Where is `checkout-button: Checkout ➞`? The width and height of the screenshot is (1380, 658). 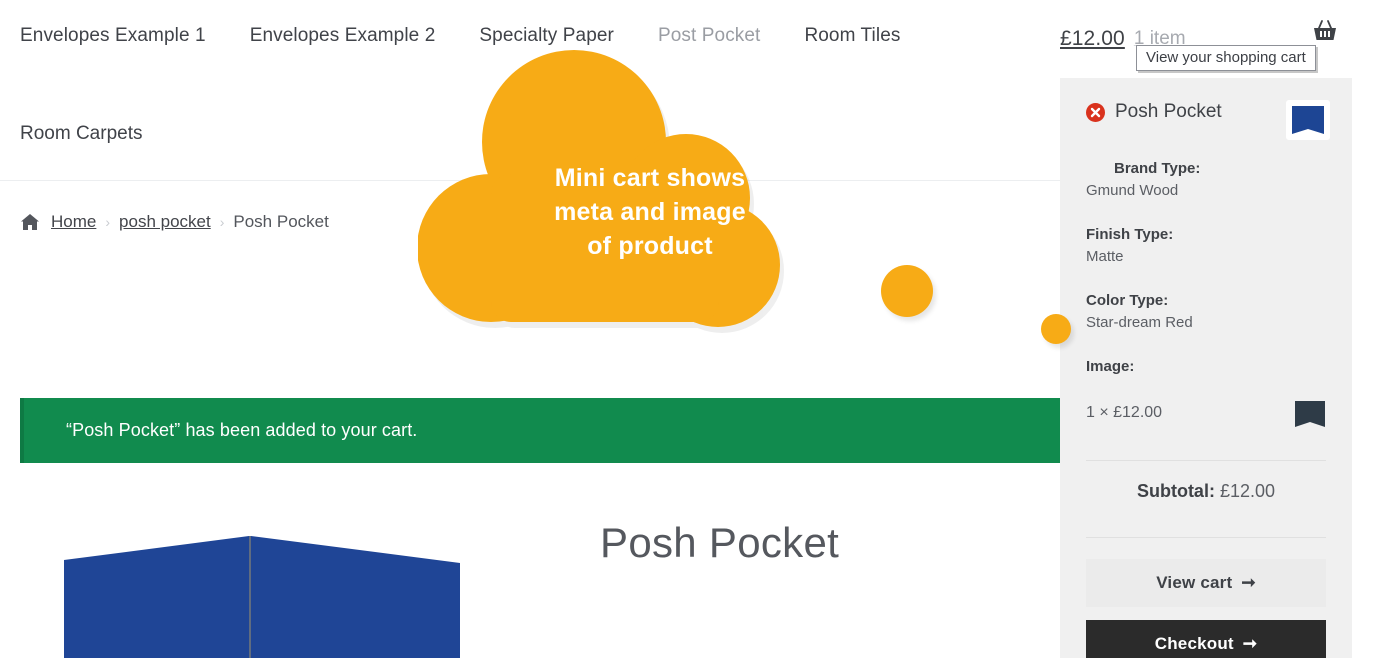 checkout-button: Checkout ➞ is located at coordinates (1206, 639).